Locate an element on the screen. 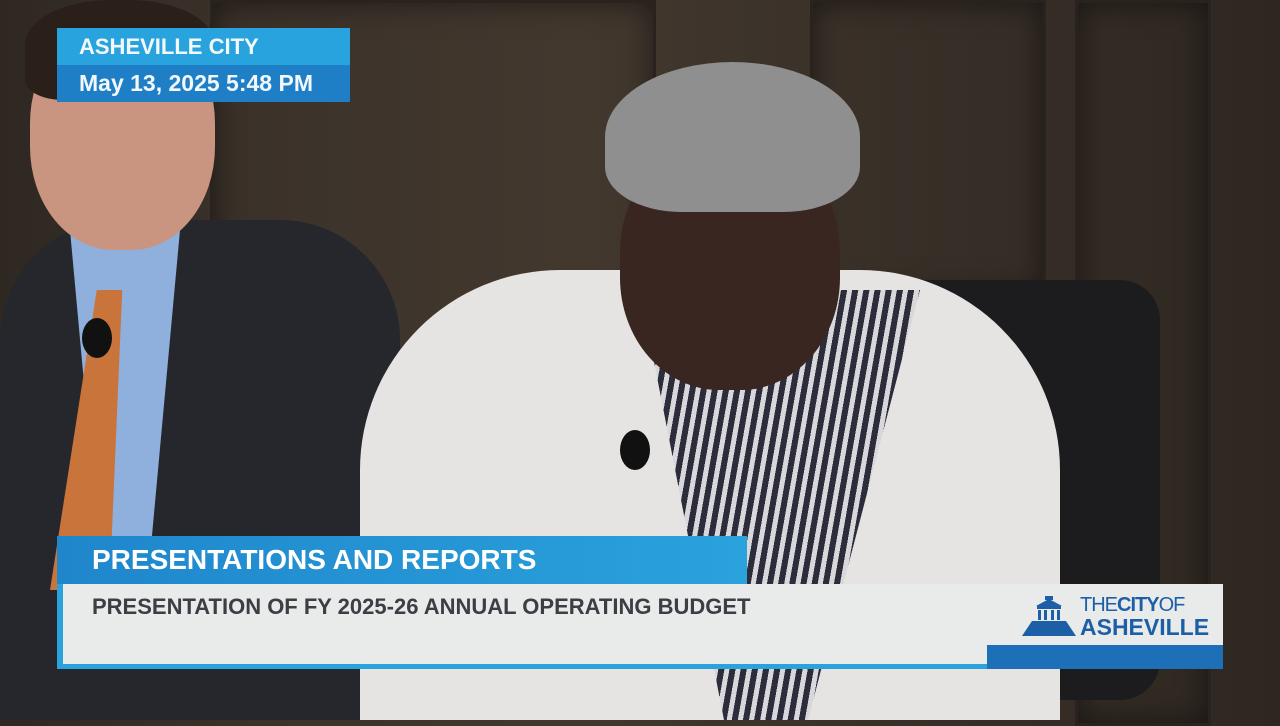 This screenshot has height=726, width=1280. channel-title: ASHEVILLE CITY COUNCIL is located at coordinates (203, 62).